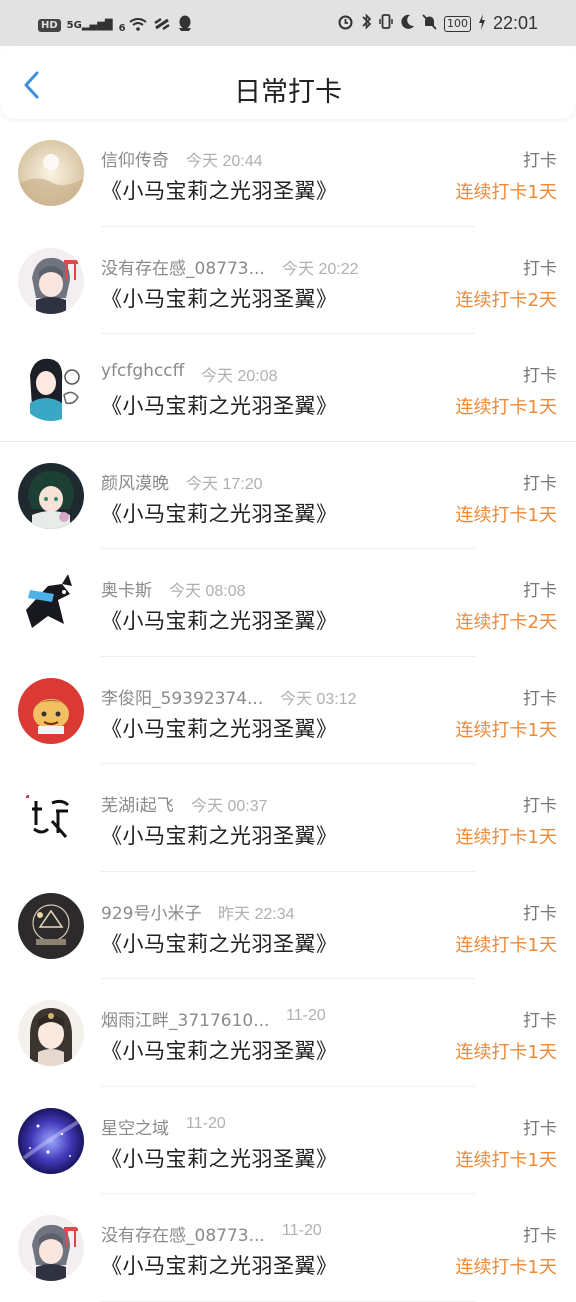  Describe the element at coordinates (288, 1301) in the screenshot. I see `row-divider` at that location.